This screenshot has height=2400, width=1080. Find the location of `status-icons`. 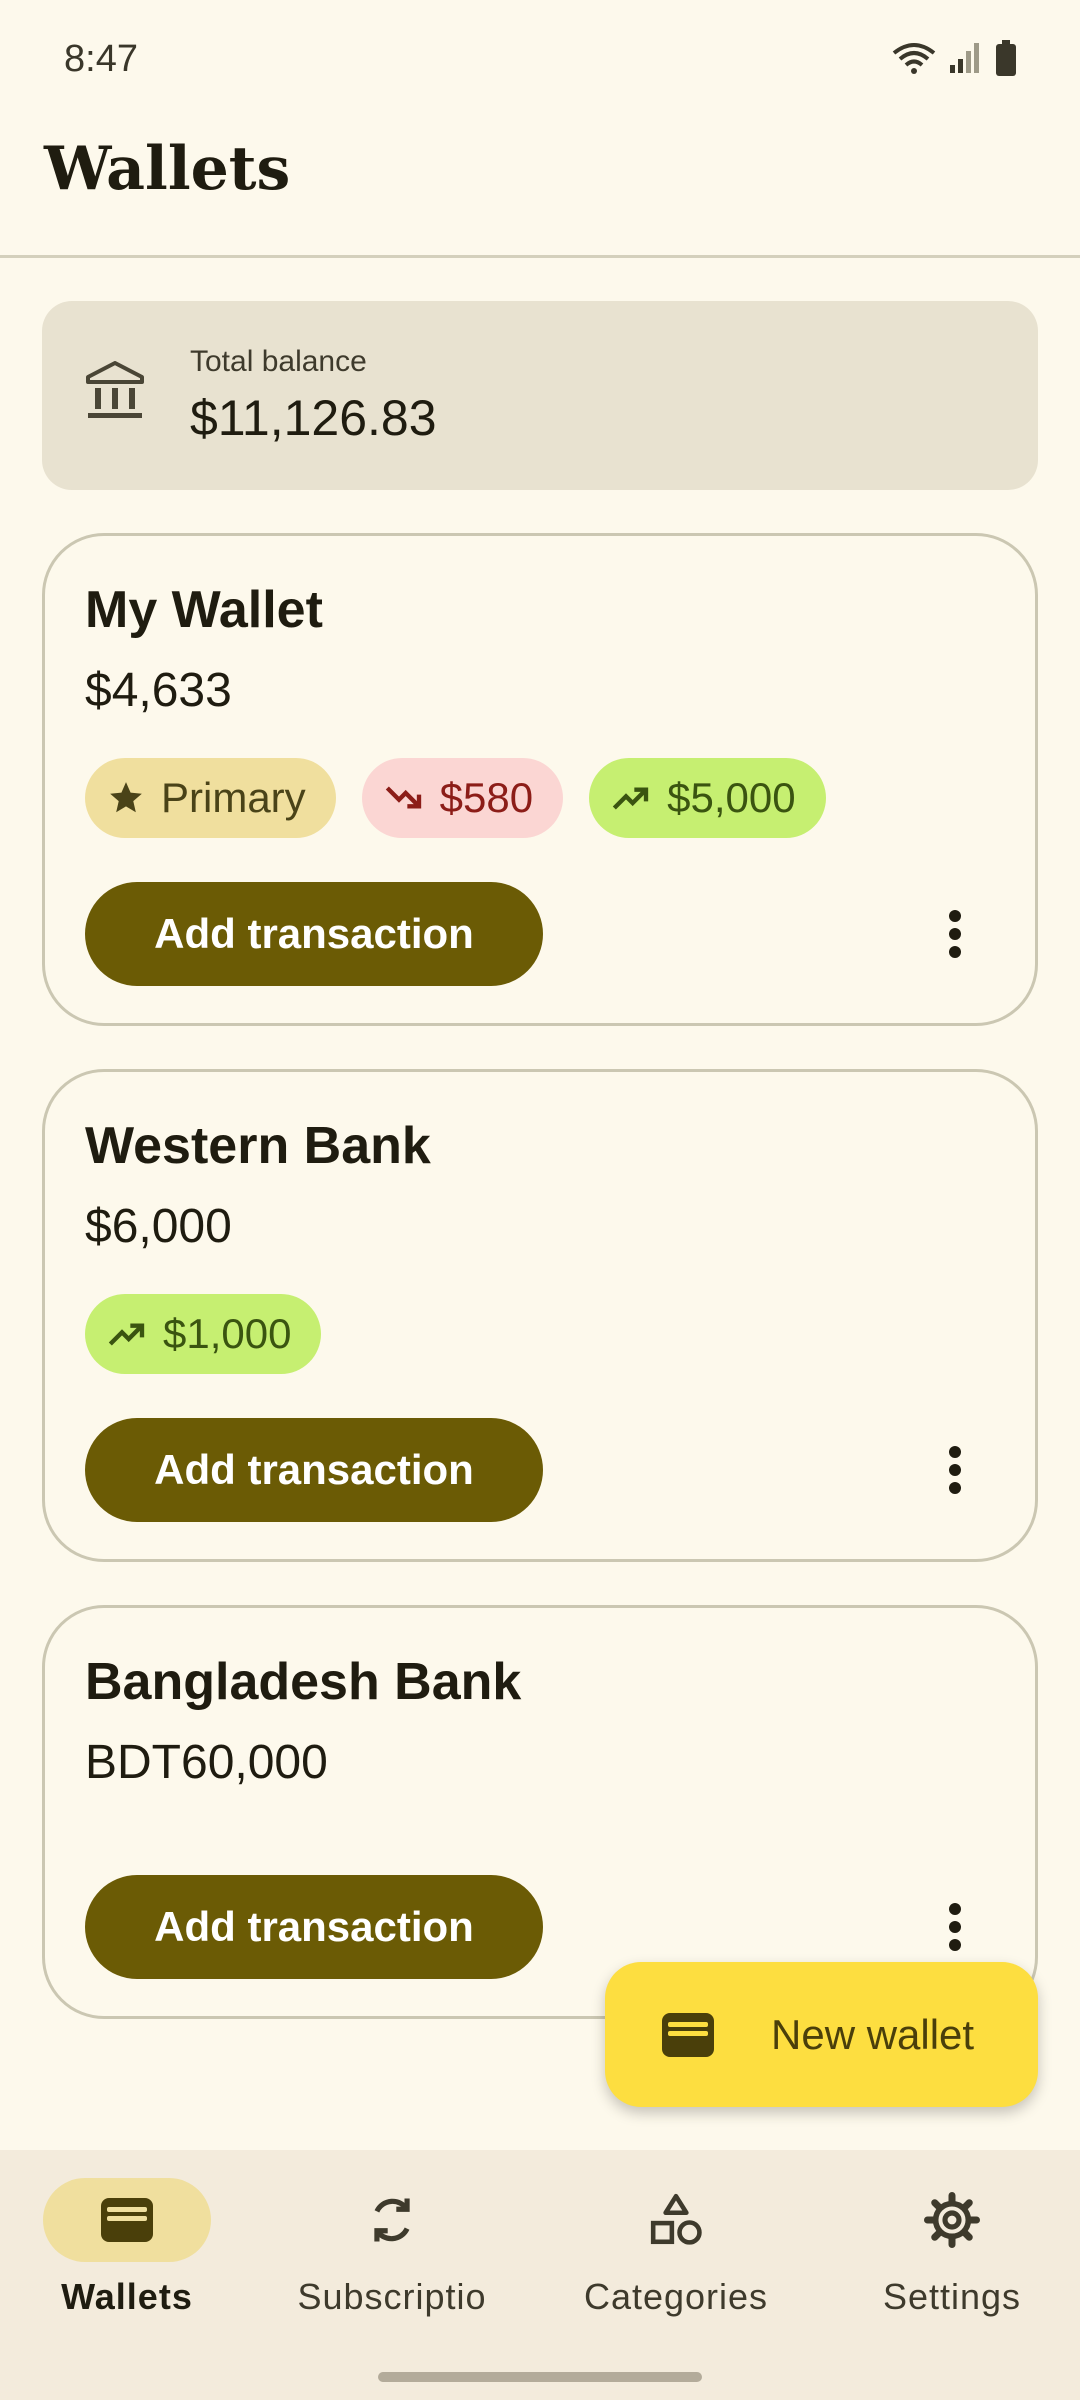

status-icons is located at coordinates (955, 58).